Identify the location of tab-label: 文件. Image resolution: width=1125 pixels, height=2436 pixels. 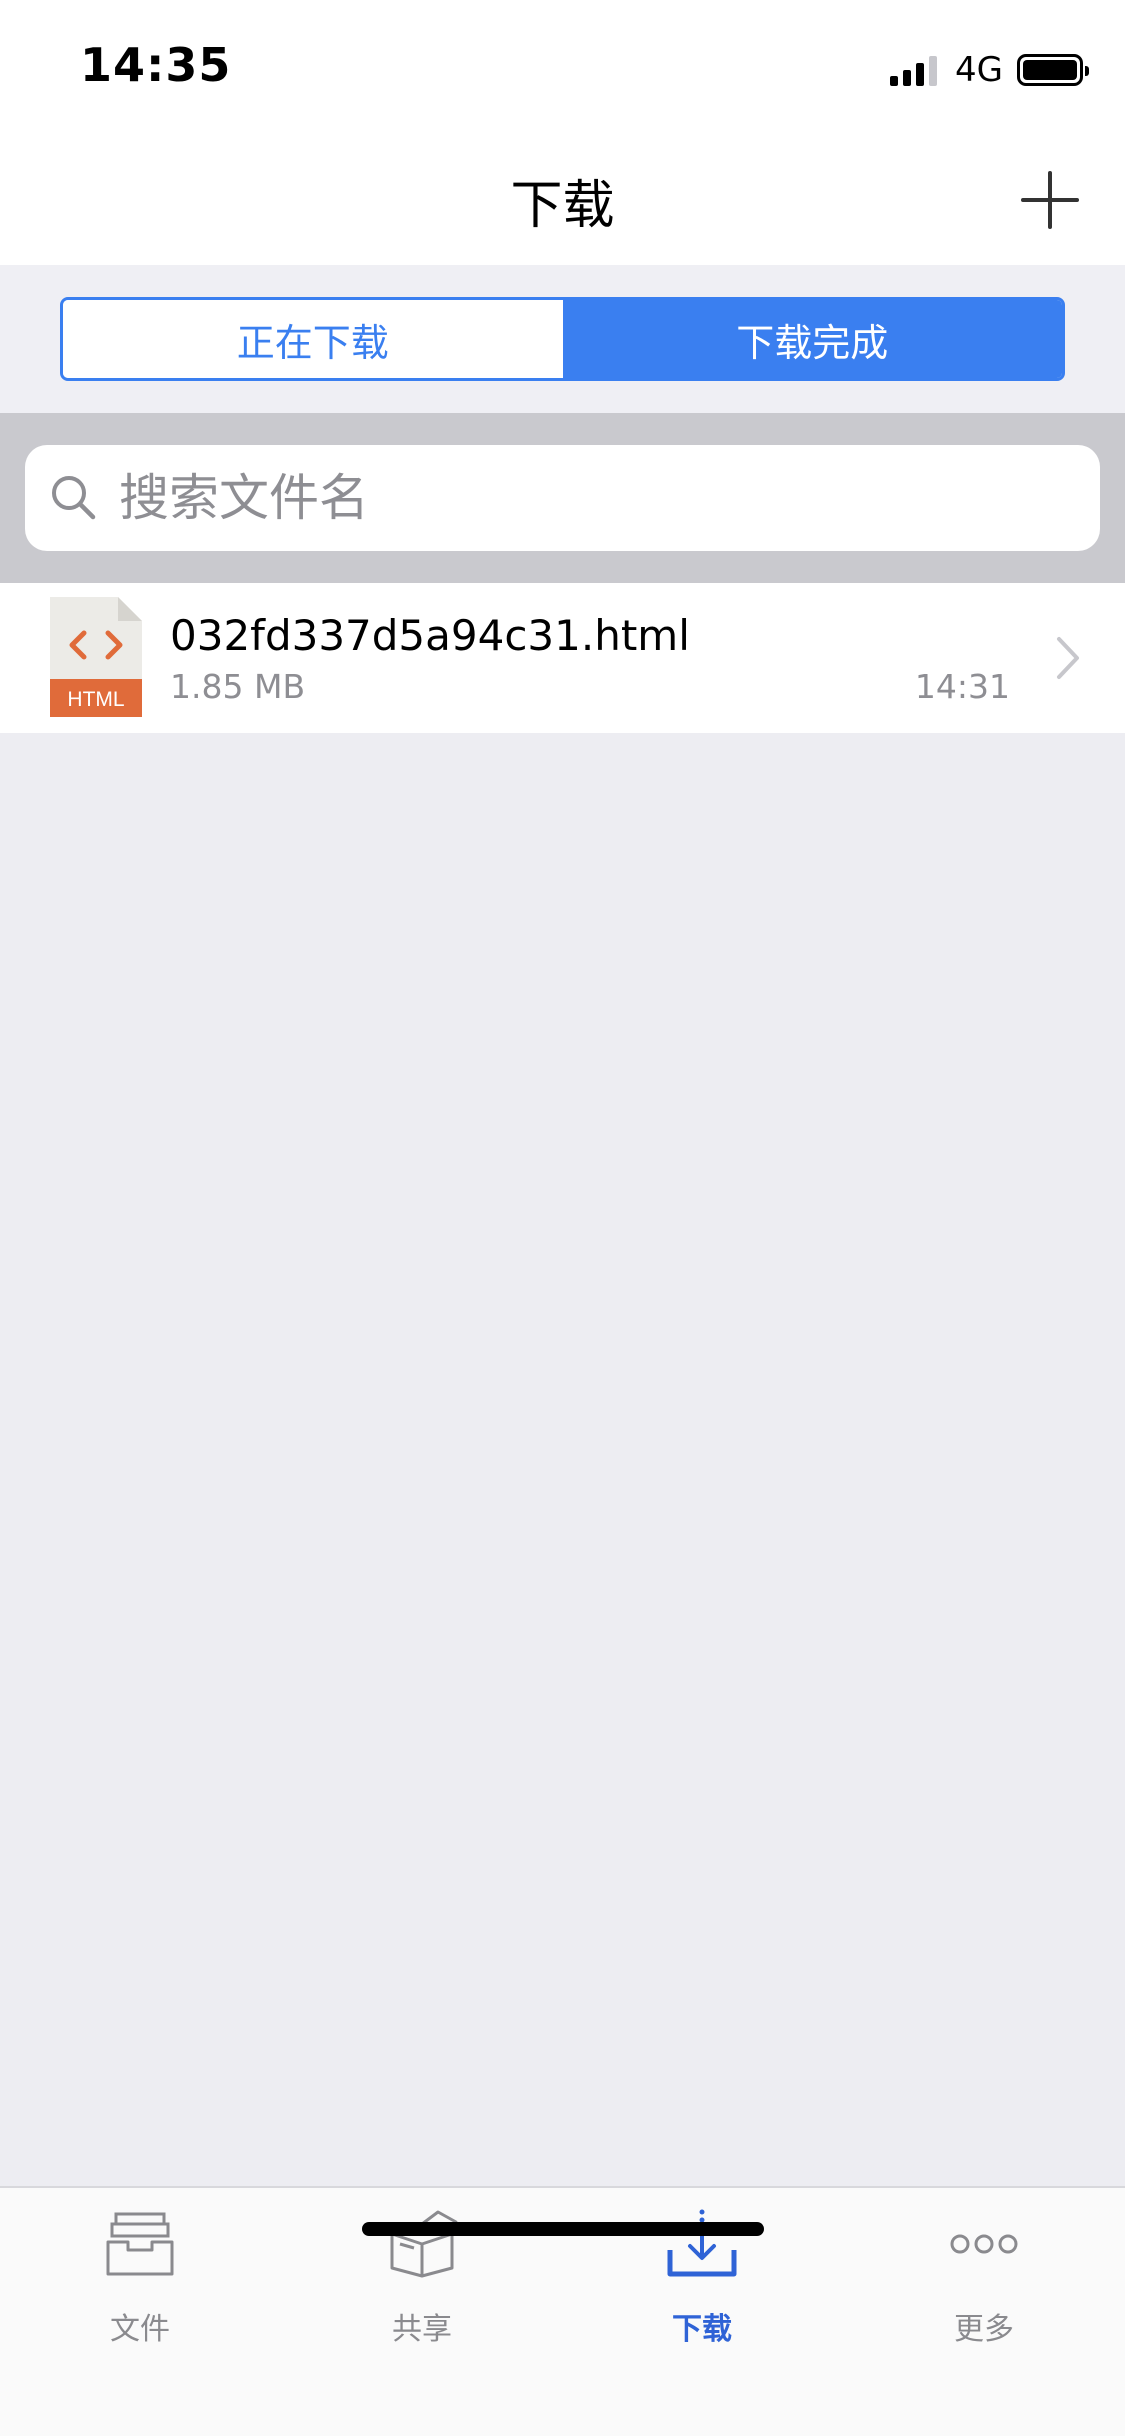
(140, 2329).